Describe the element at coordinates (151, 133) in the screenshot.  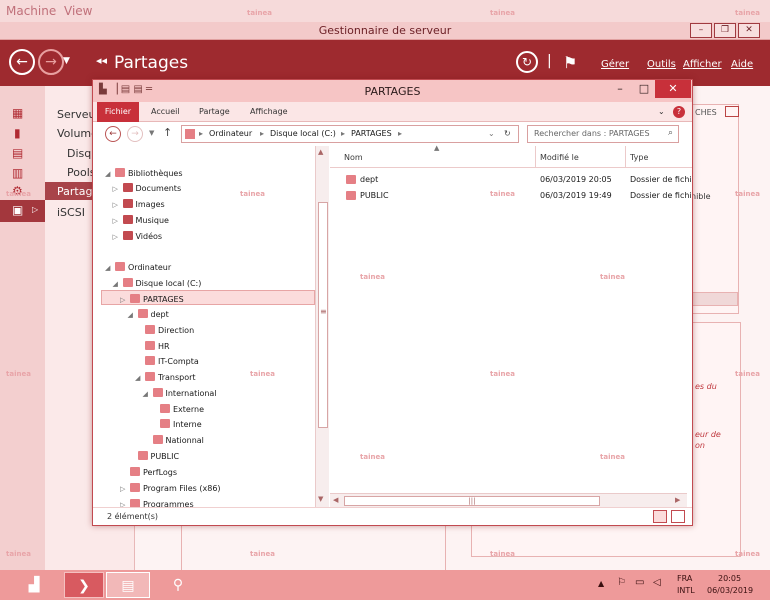
I see `recent-chevron-icon: ▼` at that location.